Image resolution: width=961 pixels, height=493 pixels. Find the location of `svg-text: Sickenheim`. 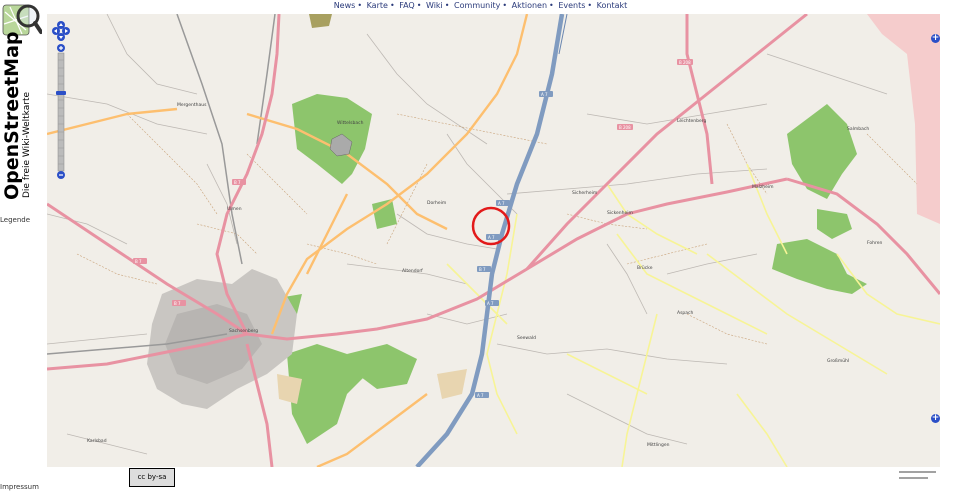

svg-text: Sickenheim is located at coordinates (620, 213).